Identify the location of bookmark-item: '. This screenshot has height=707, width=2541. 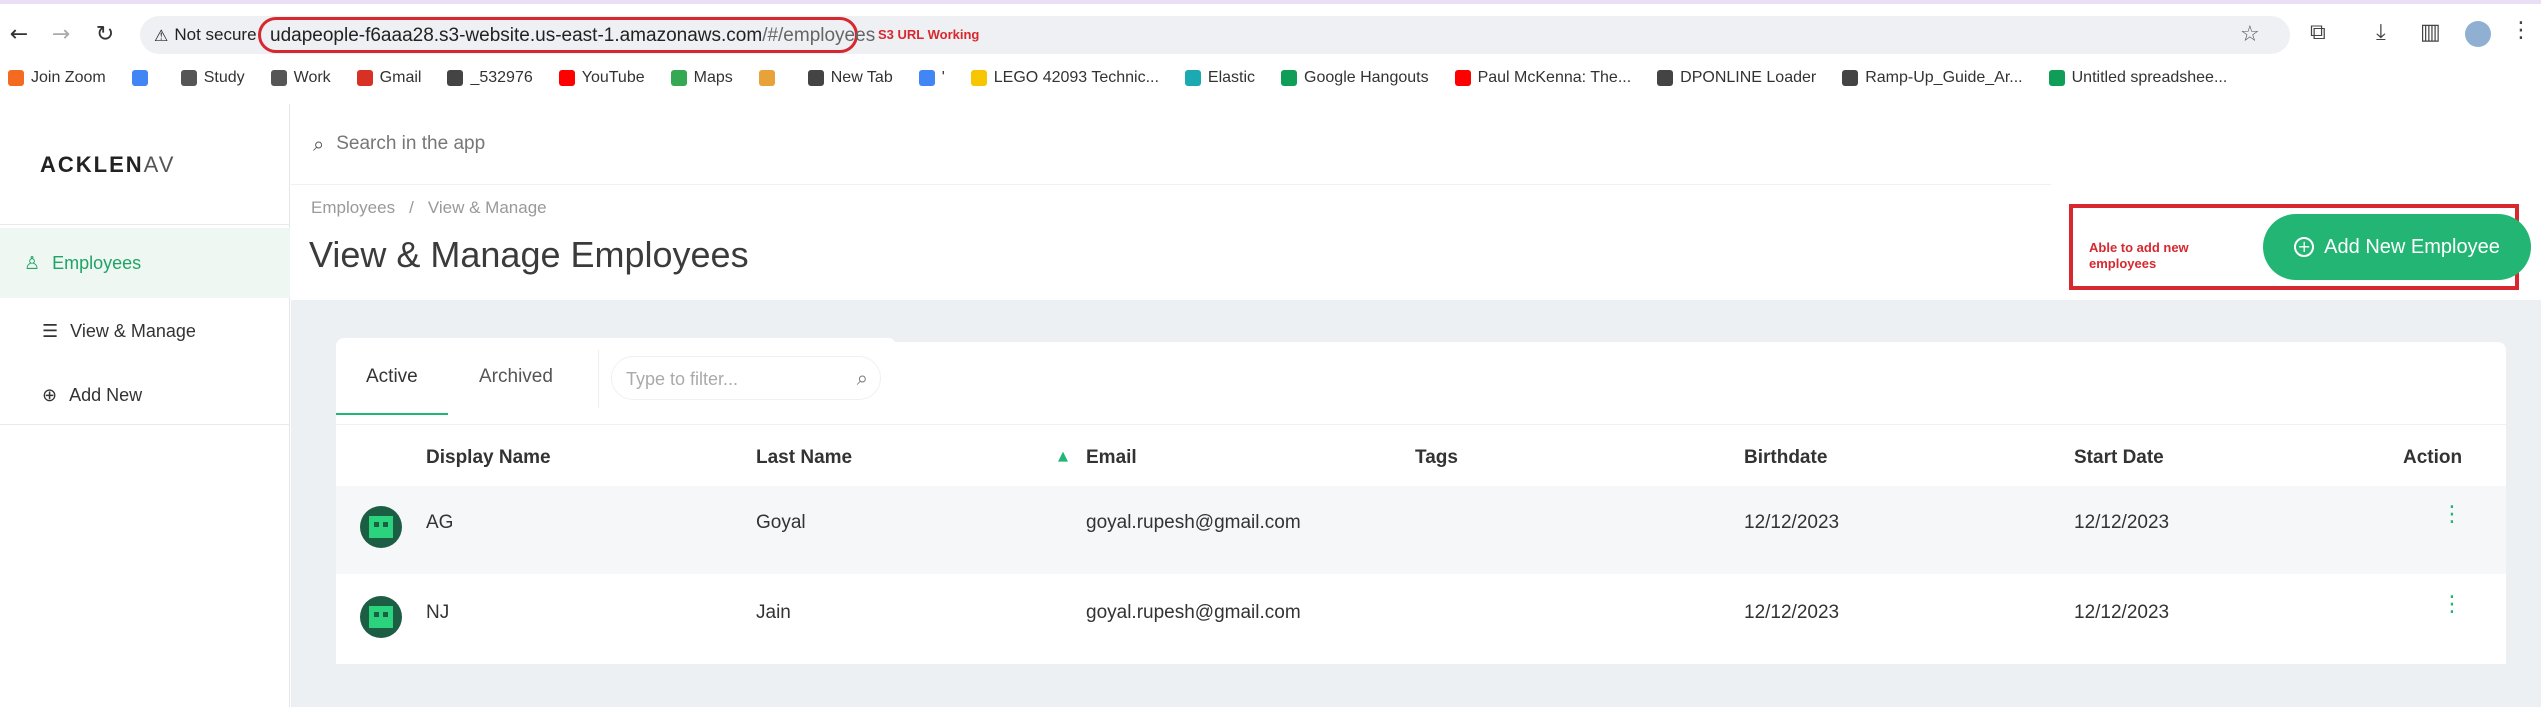
(931, 78).